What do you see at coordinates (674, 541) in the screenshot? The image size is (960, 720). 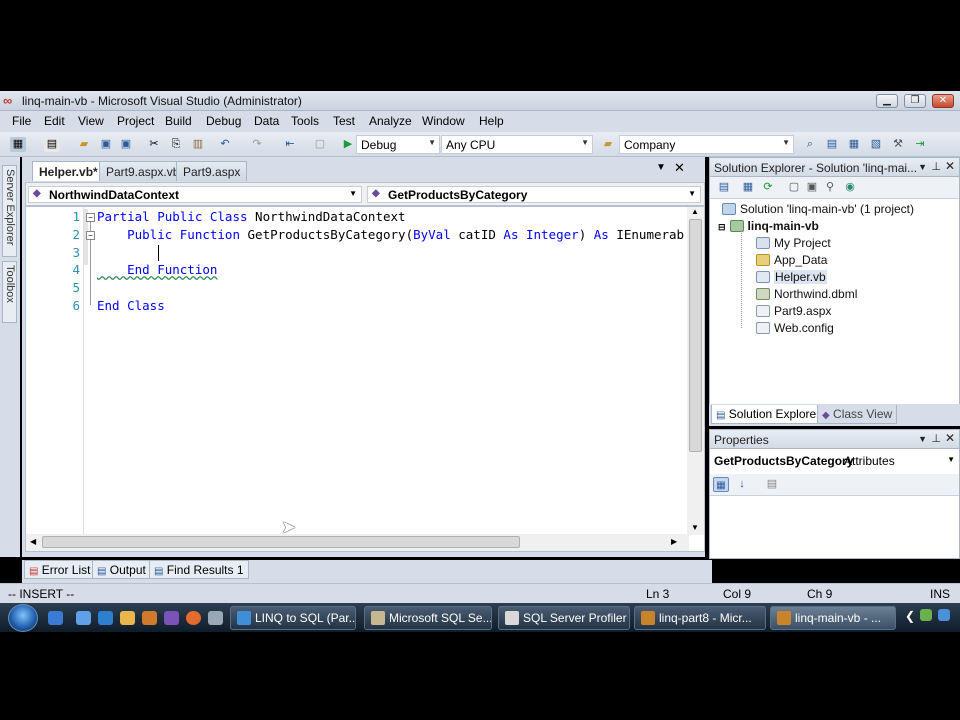 I see `scroll-right-icon: ▶` at bounding box center [674, 541].